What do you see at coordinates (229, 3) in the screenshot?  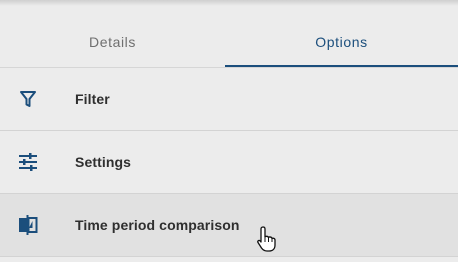 I see `top-shadow` at bounding box center [229, 3].